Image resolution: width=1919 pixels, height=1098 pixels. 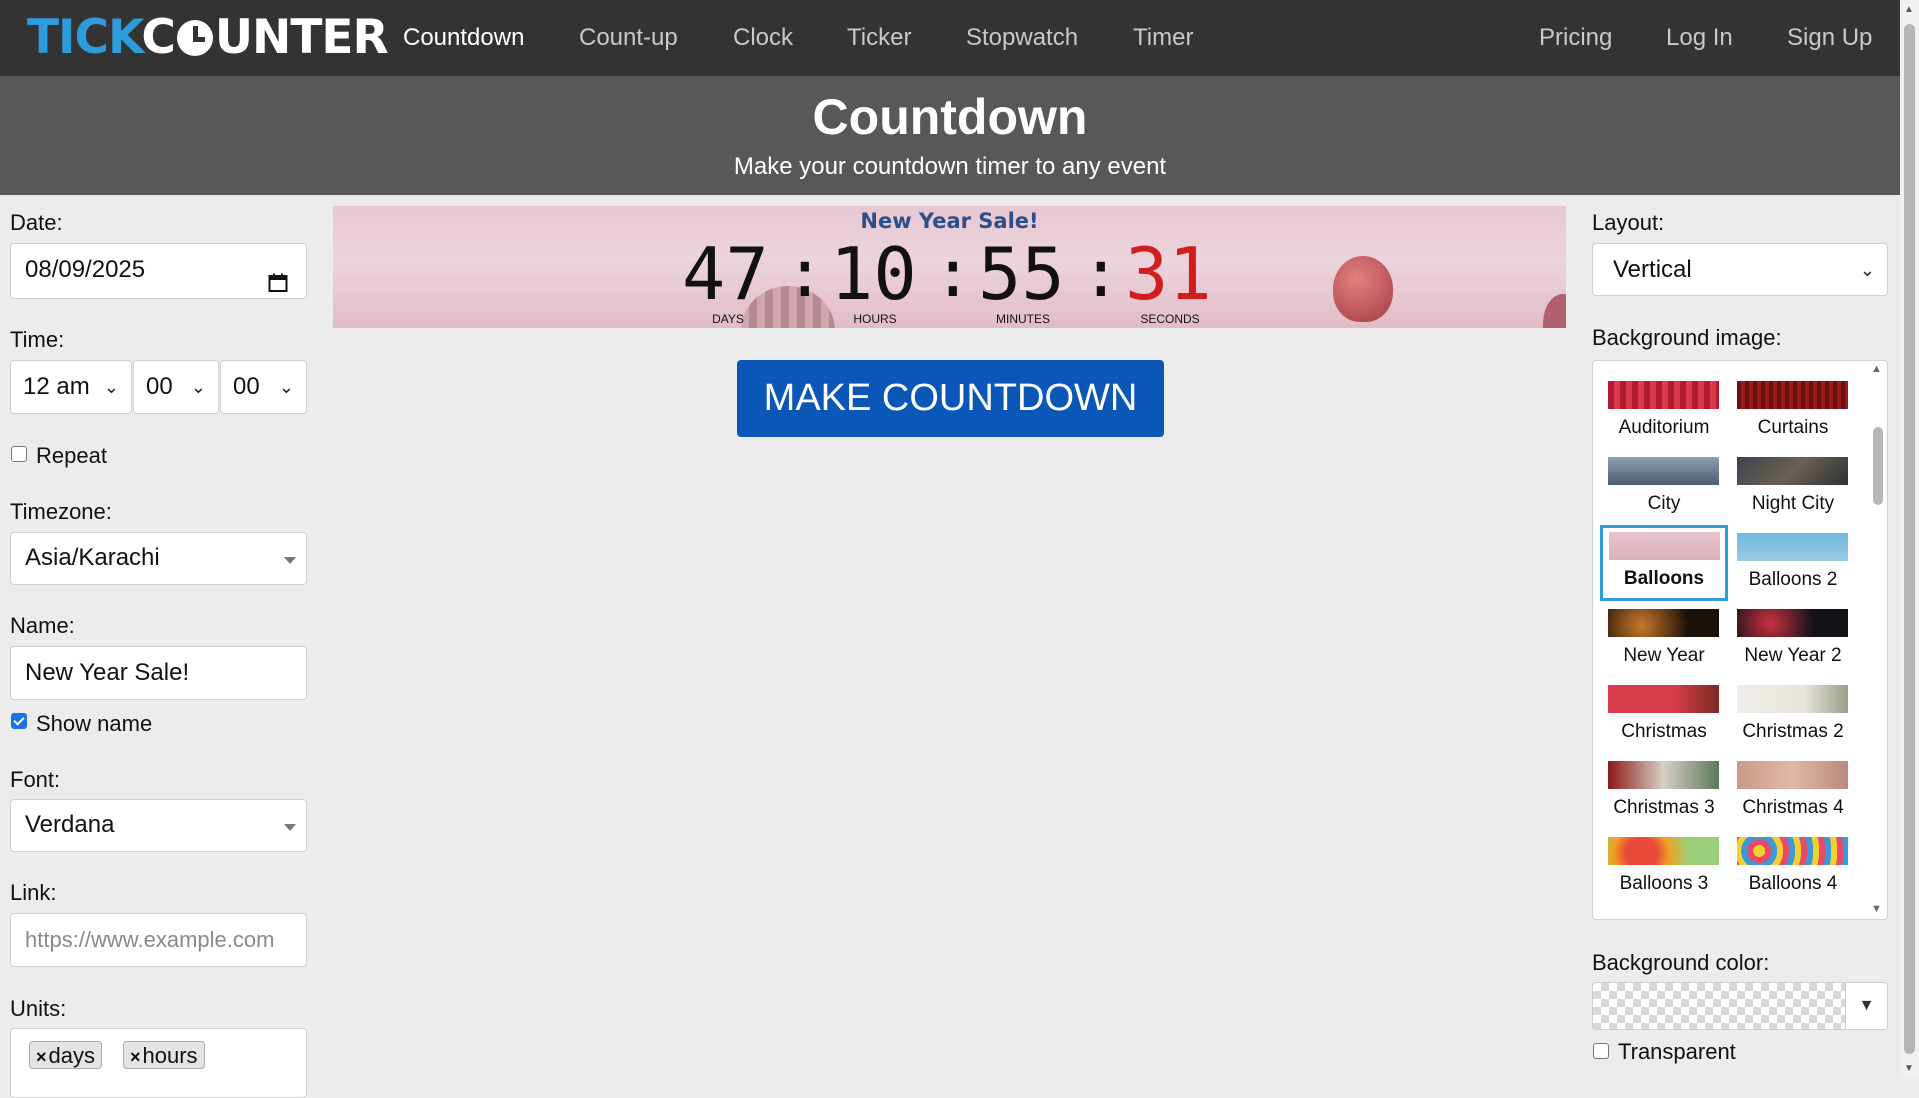 What do you see at coordinates (1793, 715) in the screenshot?
I see `bg-option-christmas-2: Christmas 2` at bounding box center [1793, 715].